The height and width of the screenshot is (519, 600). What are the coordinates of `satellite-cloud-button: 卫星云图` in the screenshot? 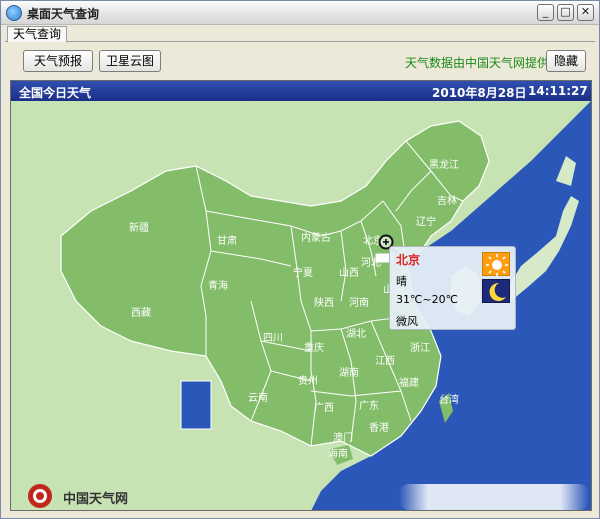 It's located at (130, 61).